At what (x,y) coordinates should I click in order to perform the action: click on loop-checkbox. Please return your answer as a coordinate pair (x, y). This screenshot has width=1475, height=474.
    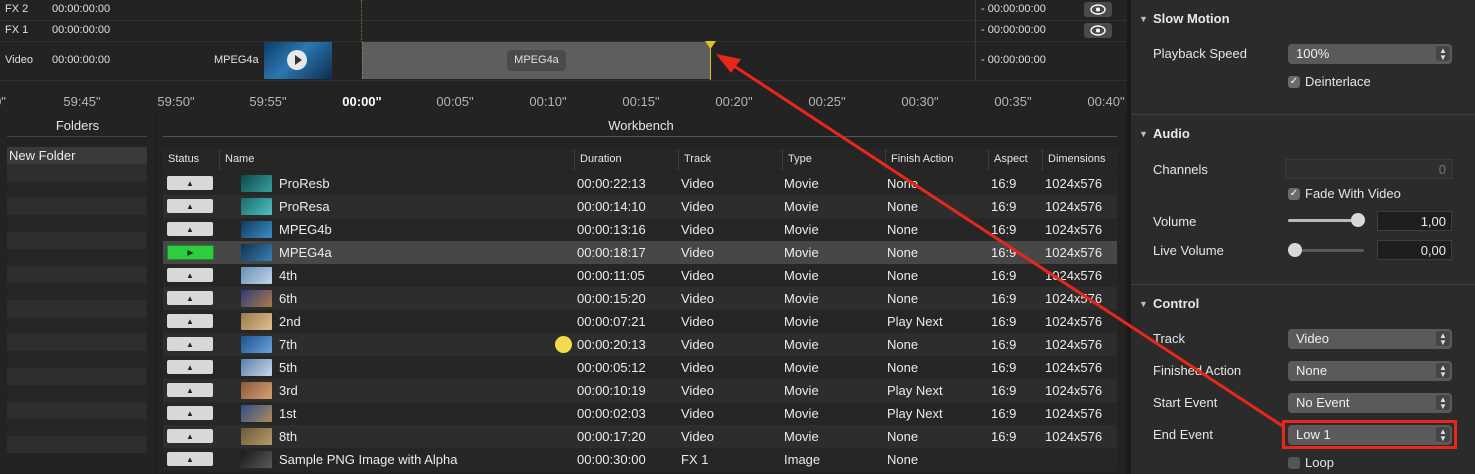
    Looking at the image, I should click on (1294, 463).